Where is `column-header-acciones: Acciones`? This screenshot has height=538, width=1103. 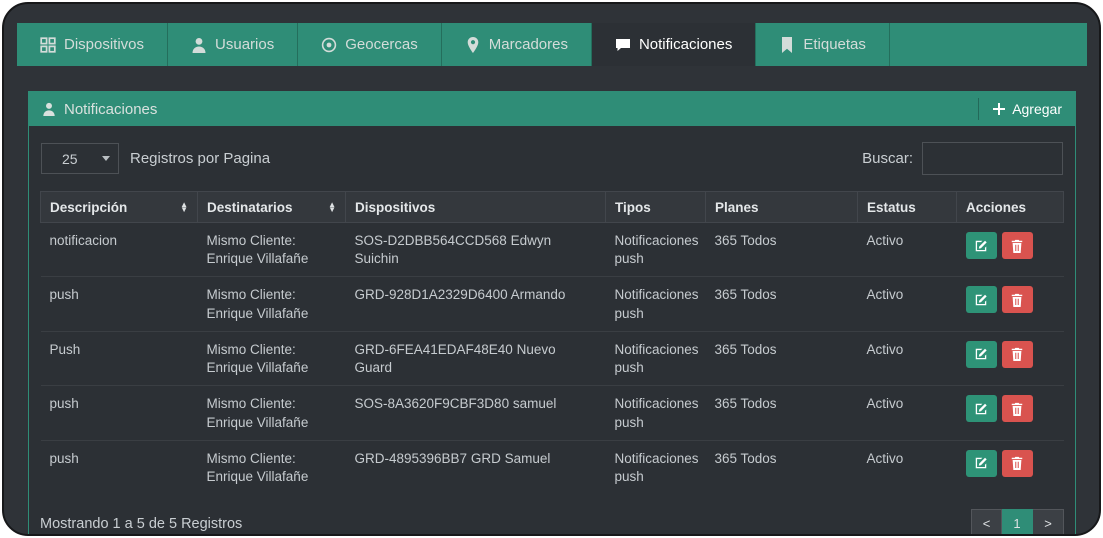 column-header-acciones: Acciones is located at coordinates (1010, 207).